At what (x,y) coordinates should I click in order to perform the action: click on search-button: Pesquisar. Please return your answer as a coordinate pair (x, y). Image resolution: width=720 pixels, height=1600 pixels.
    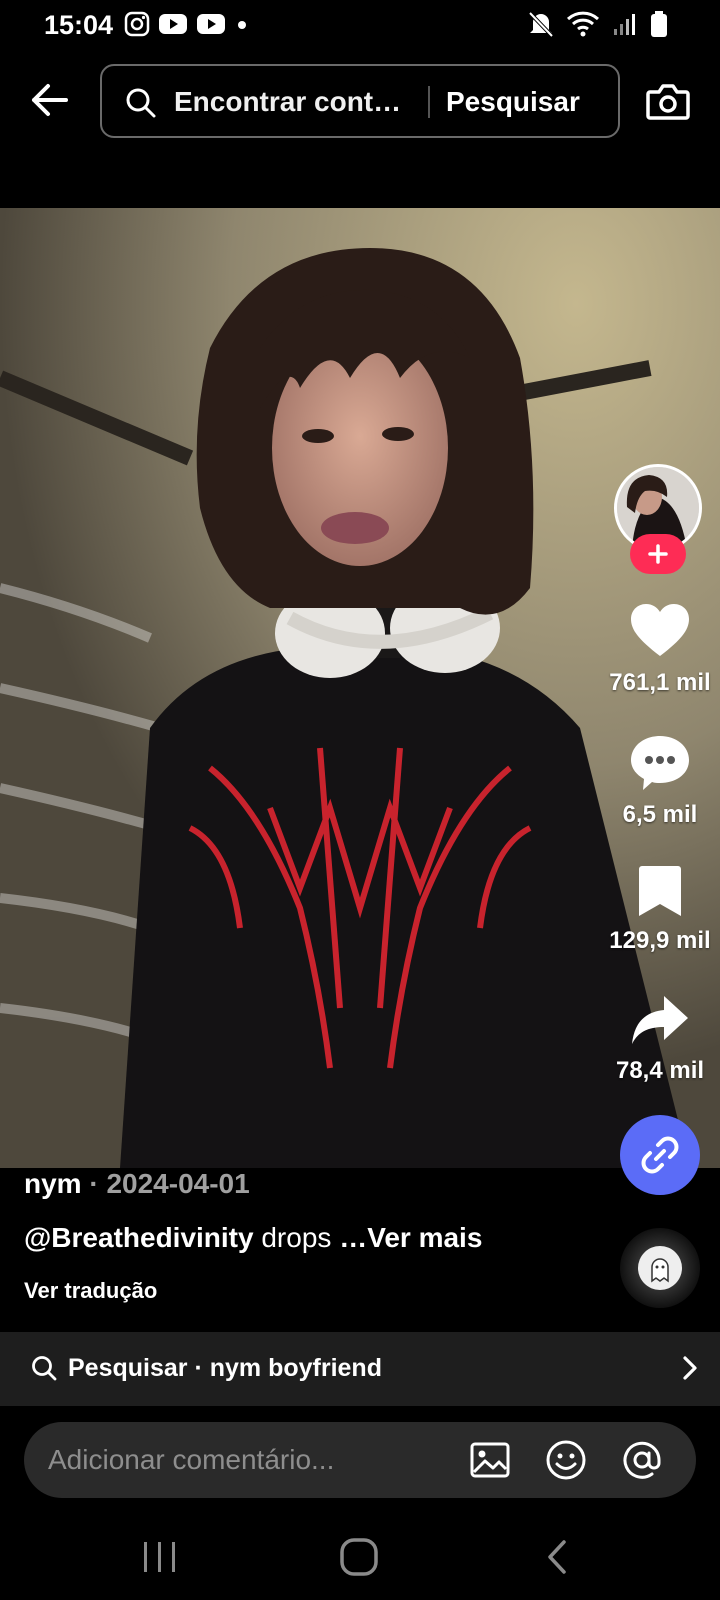
    Looking at the image, I should click on (513, 102).